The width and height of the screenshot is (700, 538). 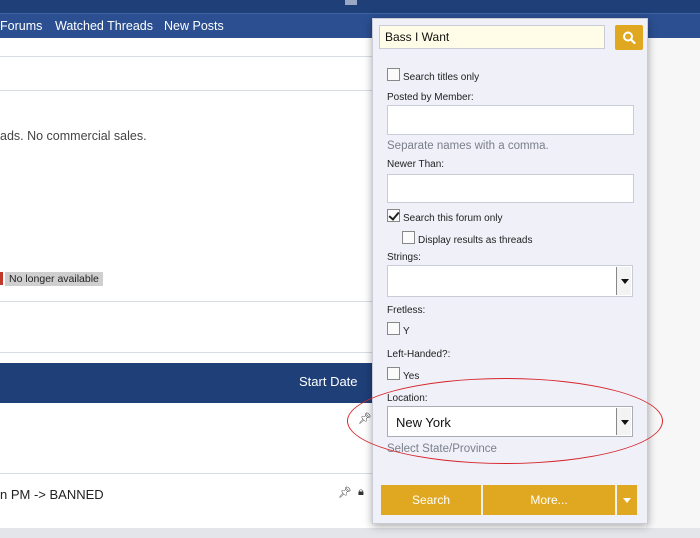 I want to click on left-handed-label: Left-Handed?:, so click(x=419, y=354).